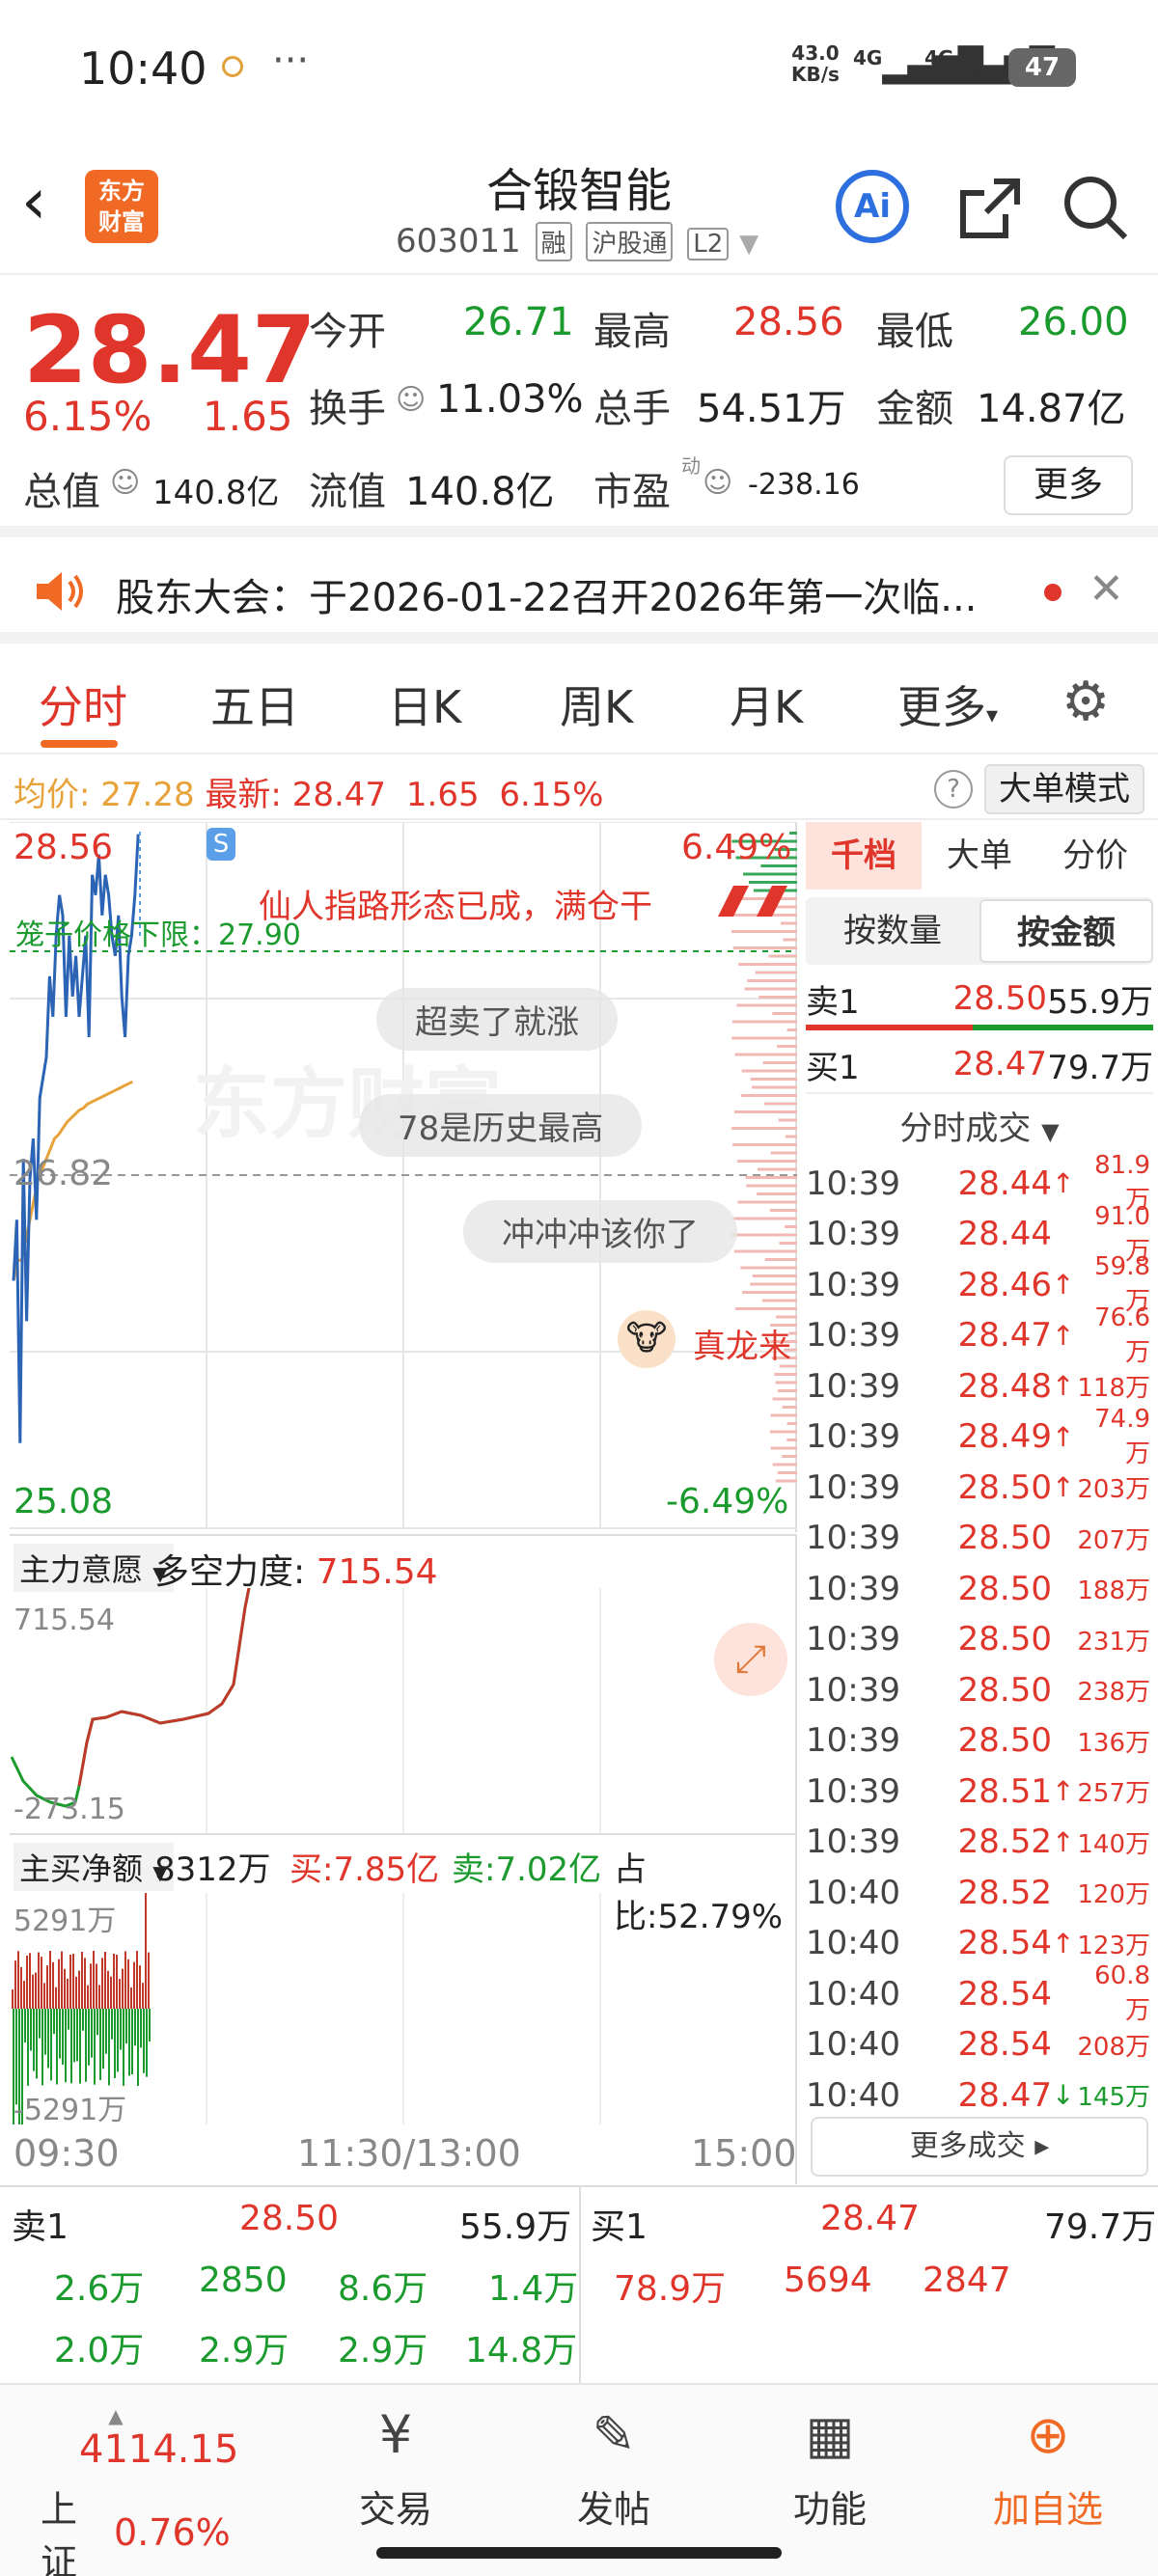 This screenshot has width=1158, height=2576. I want to click on tick-volume: 76.6万, so click(1122, 1334).